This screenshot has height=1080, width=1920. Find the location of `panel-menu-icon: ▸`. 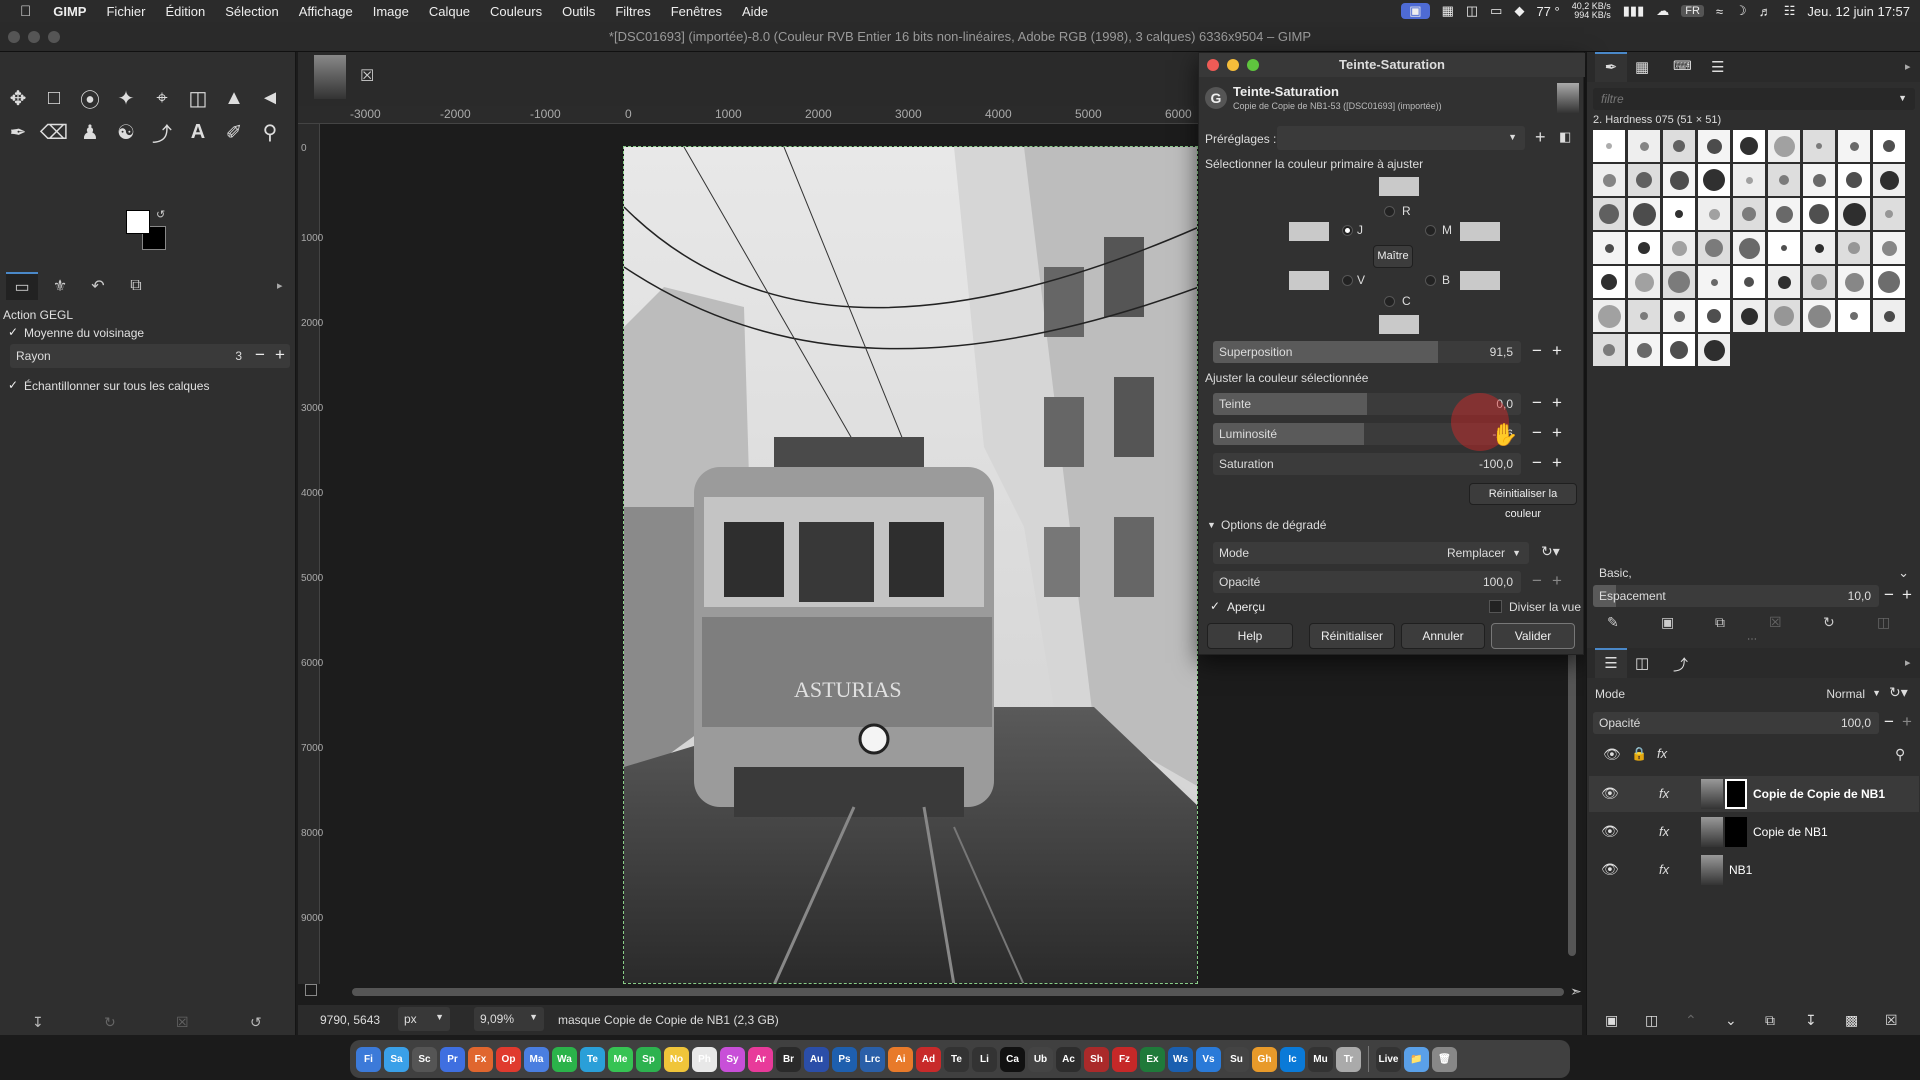

panel-menu-icon: ▸ is located at coordinates (1908, 662).